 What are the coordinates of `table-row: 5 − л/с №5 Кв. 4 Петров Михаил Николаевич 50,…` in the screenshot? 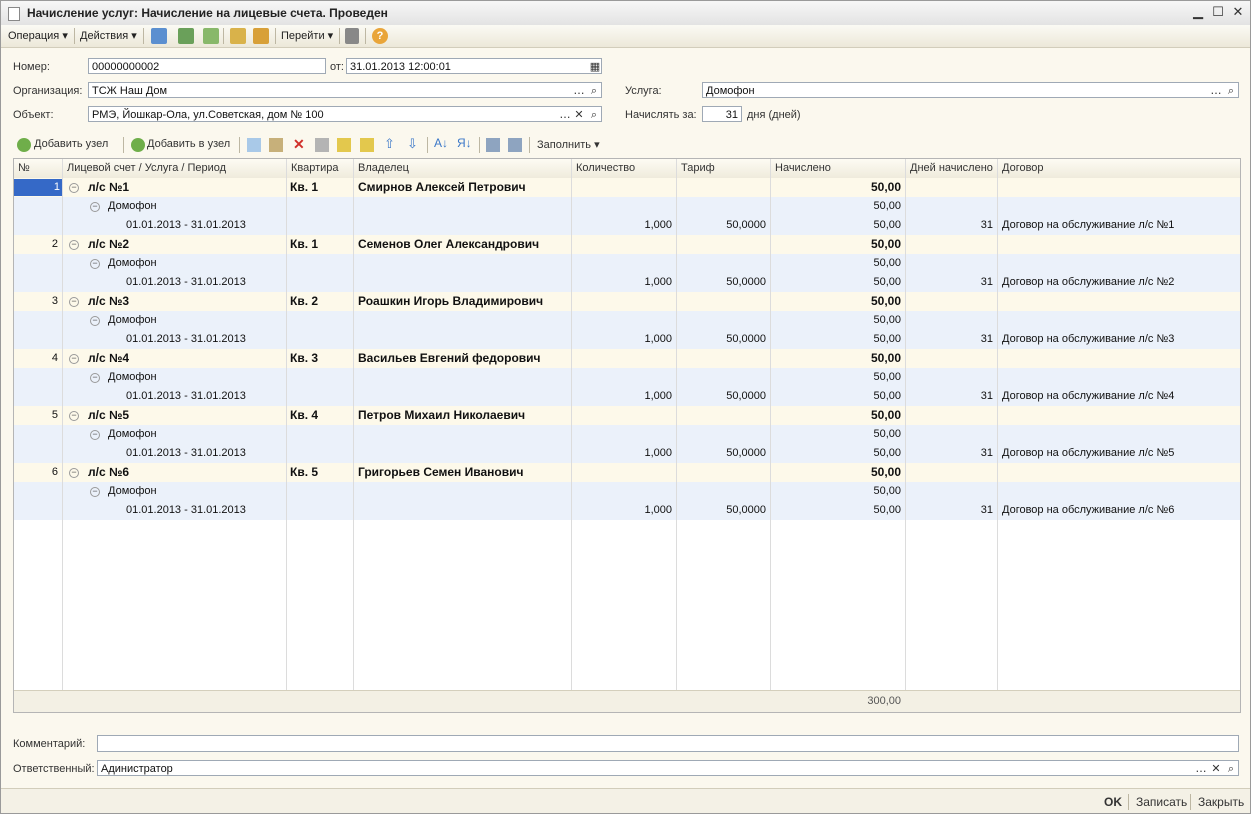 It's located at (627, 415).